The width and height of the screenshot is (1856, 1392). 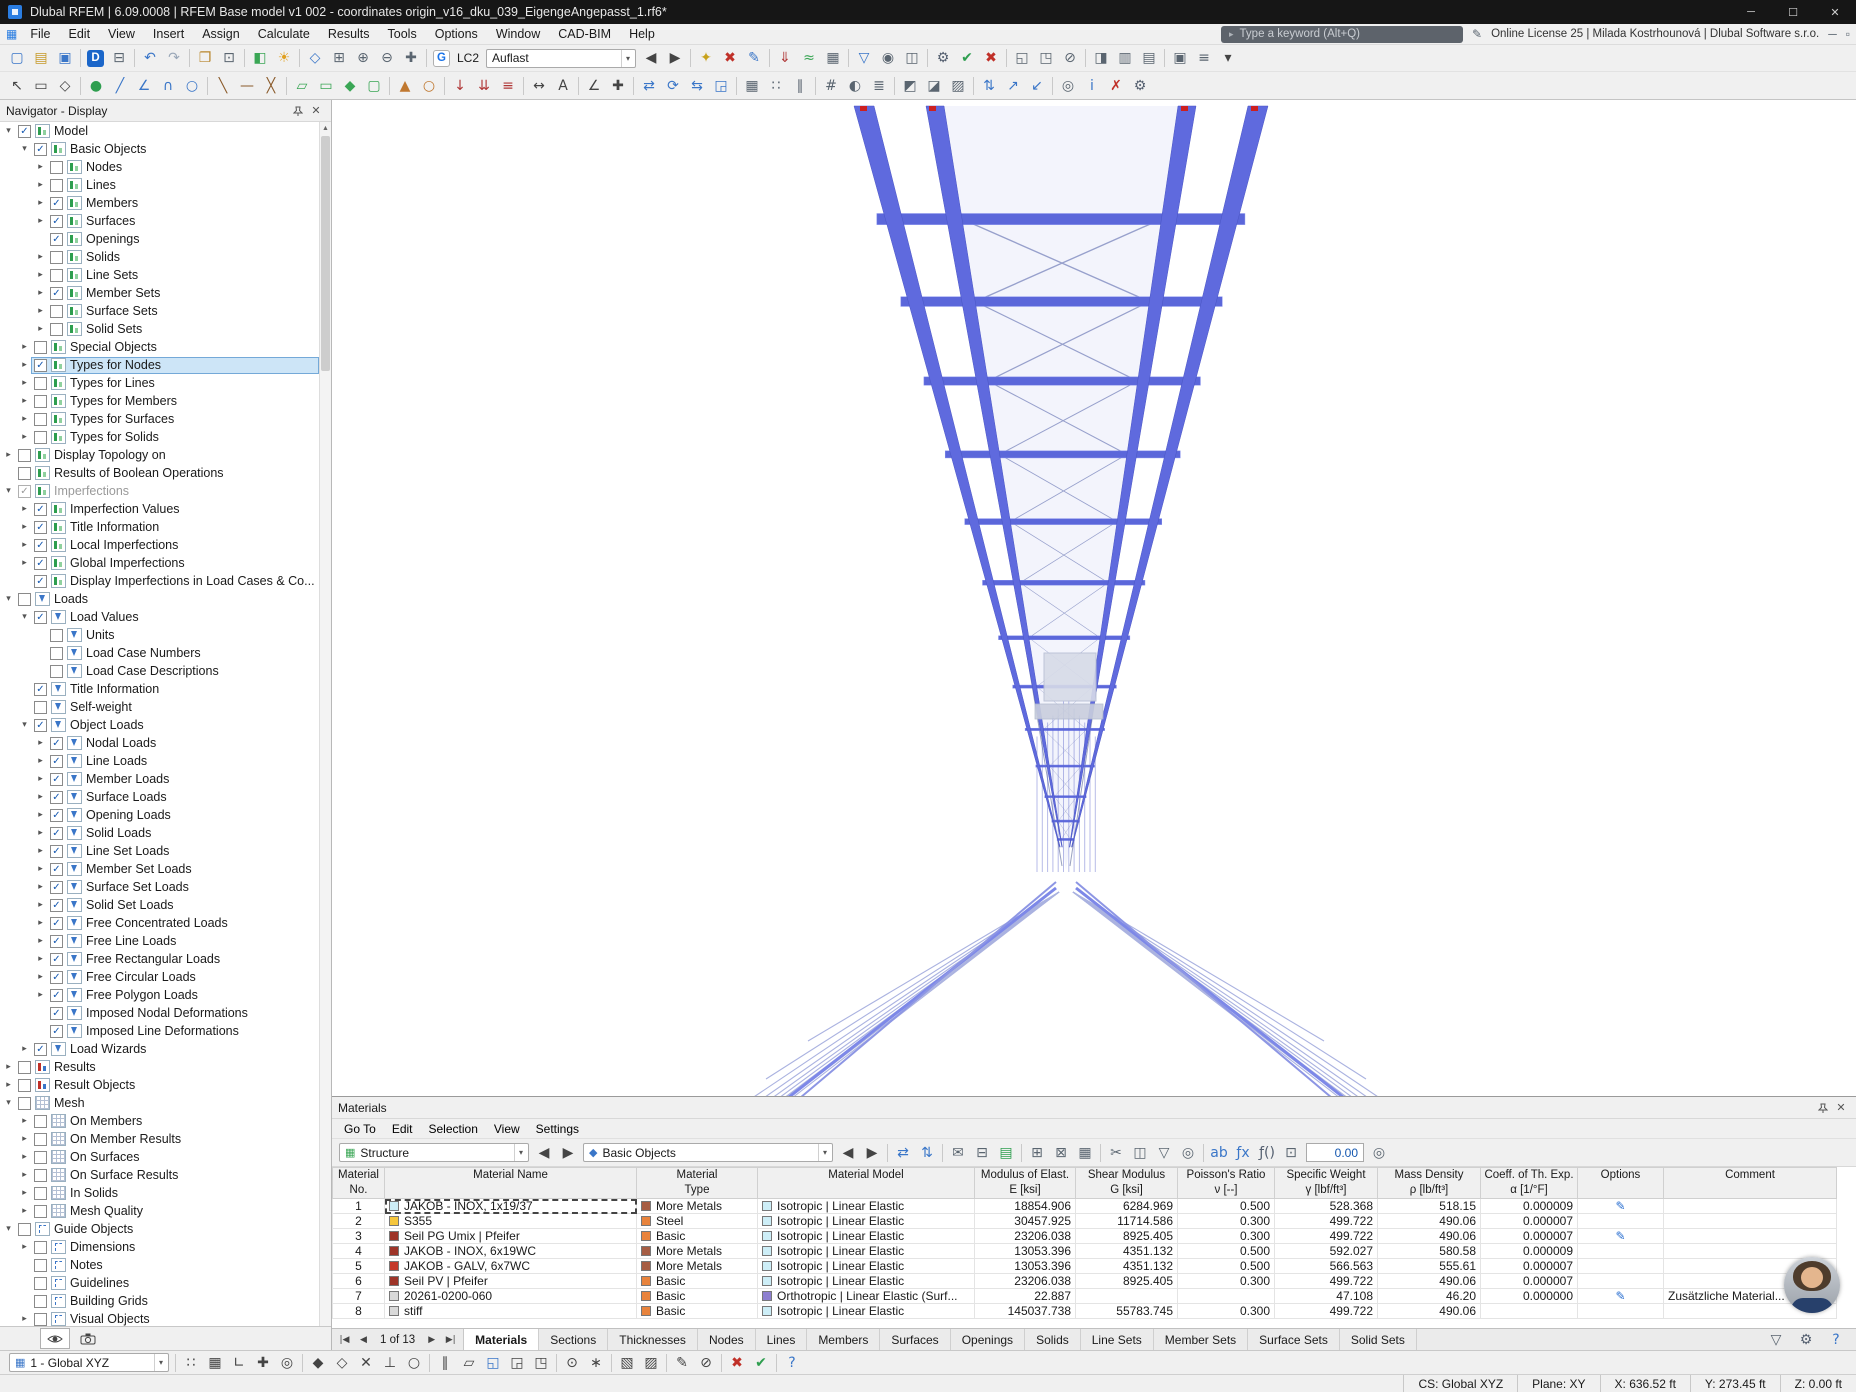 I want to click on cell-e: 30457.925, so click(x=1025, y=1221).